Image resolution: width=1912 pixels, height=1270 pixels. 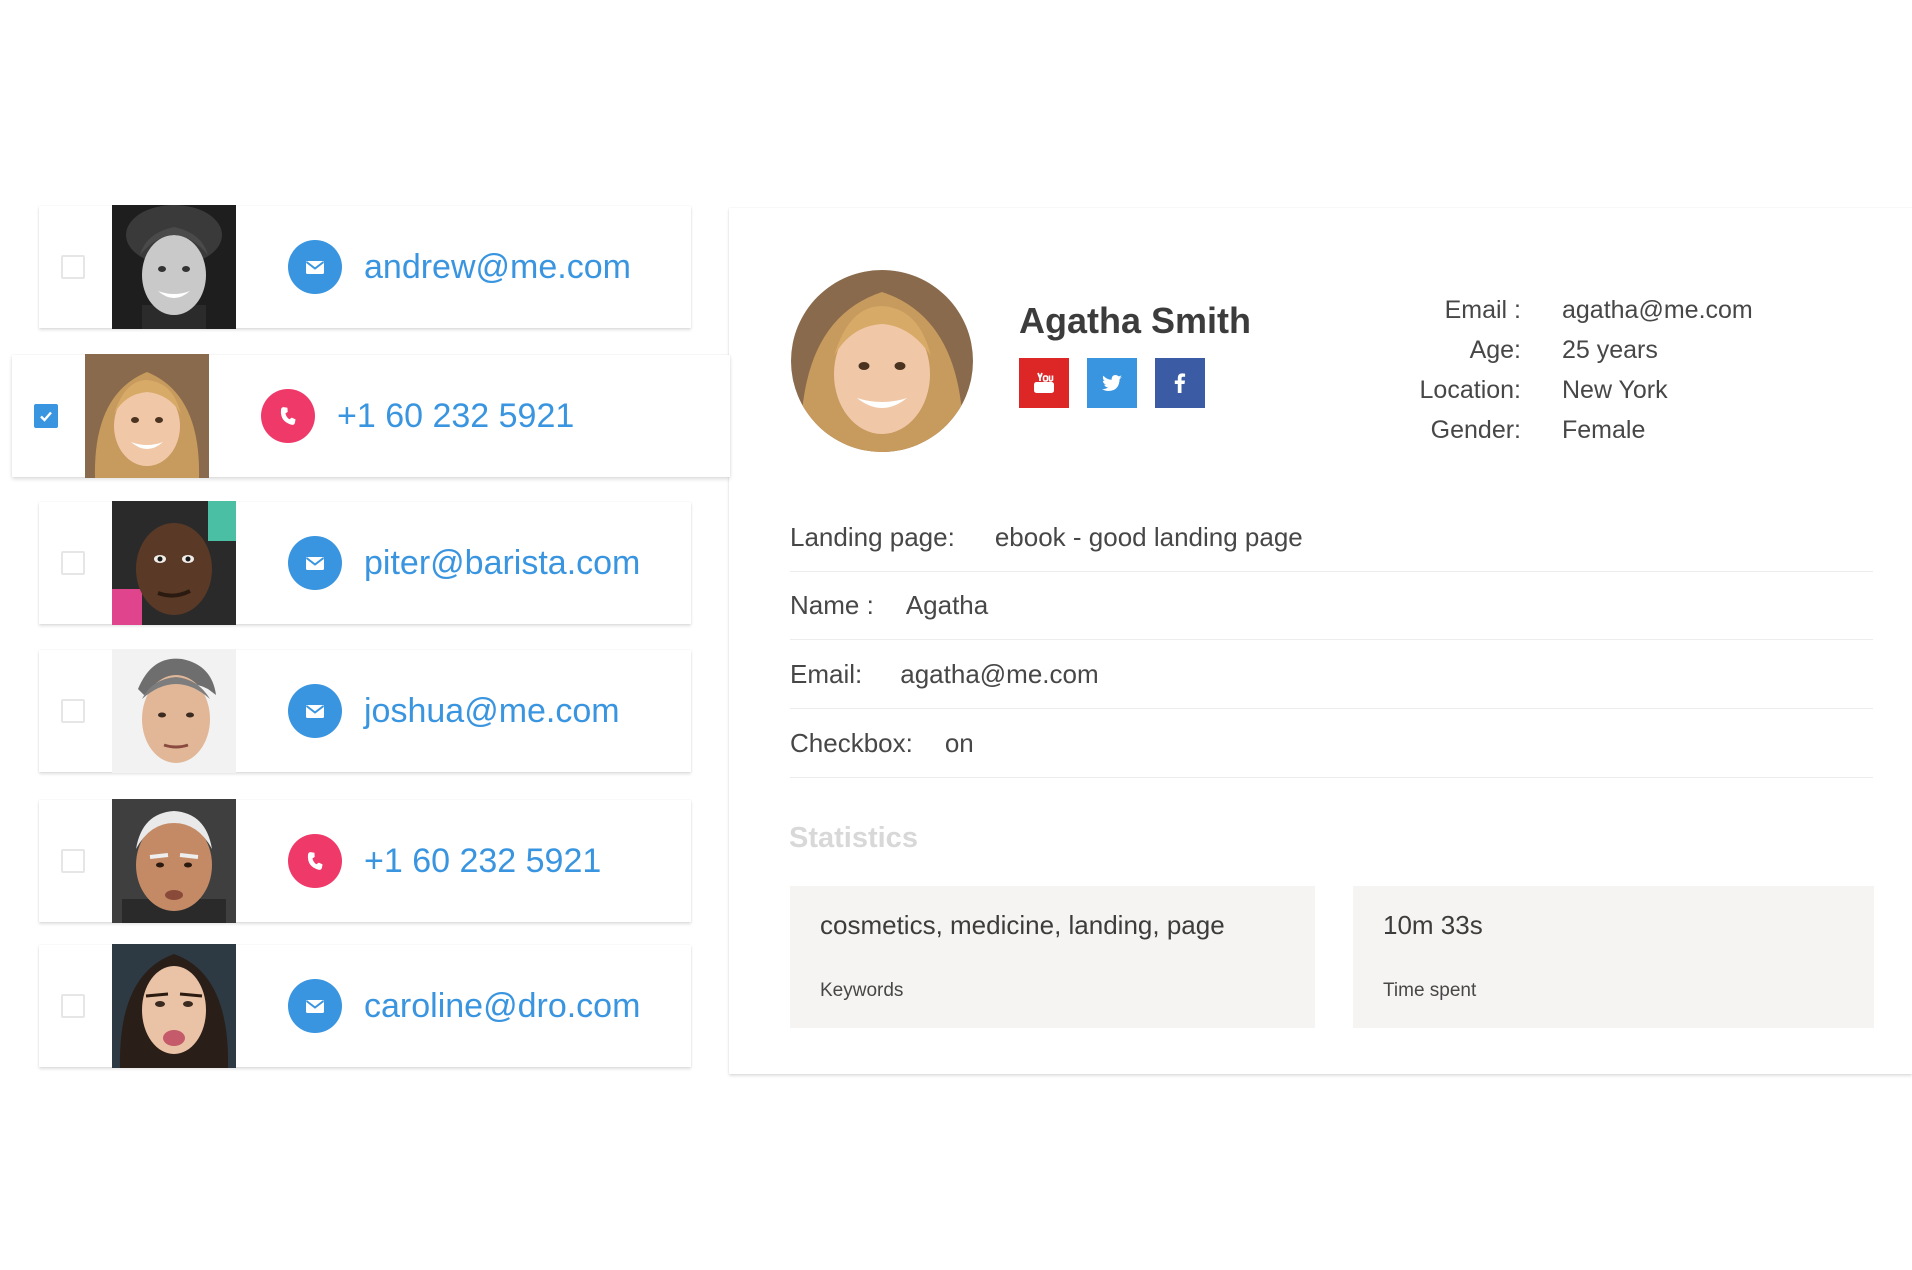 I want to click on stat-card-time-spent: 10m 33s Time spent, so click(x=1613, y=957).